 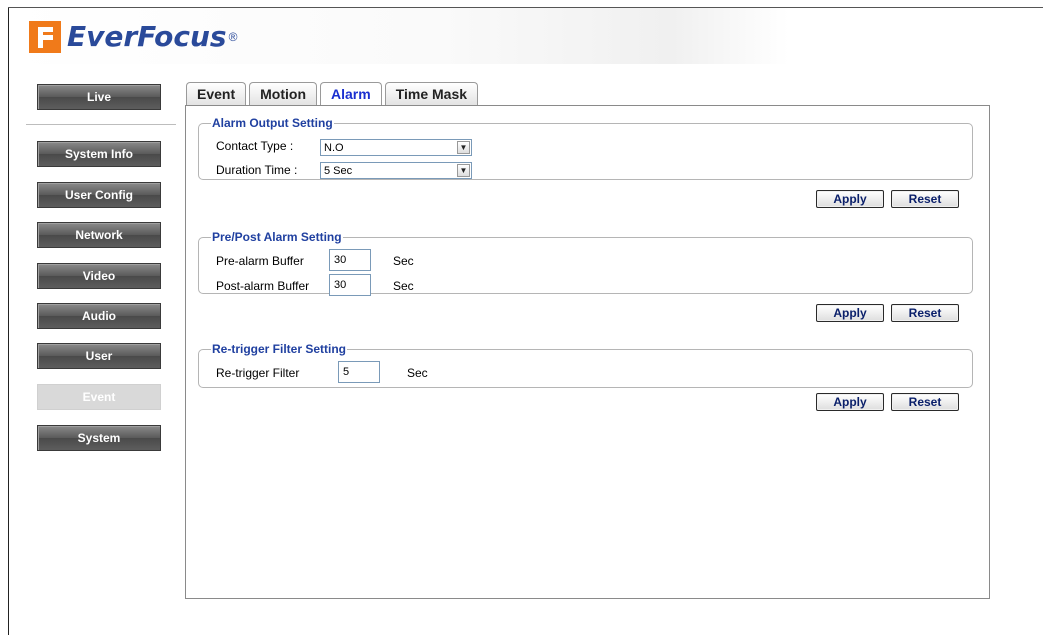 What do you see at coordinates (99, 154) in the screenshot?
I see `sidebar-item-system-info: System Info` at bounding box center [99, 154].